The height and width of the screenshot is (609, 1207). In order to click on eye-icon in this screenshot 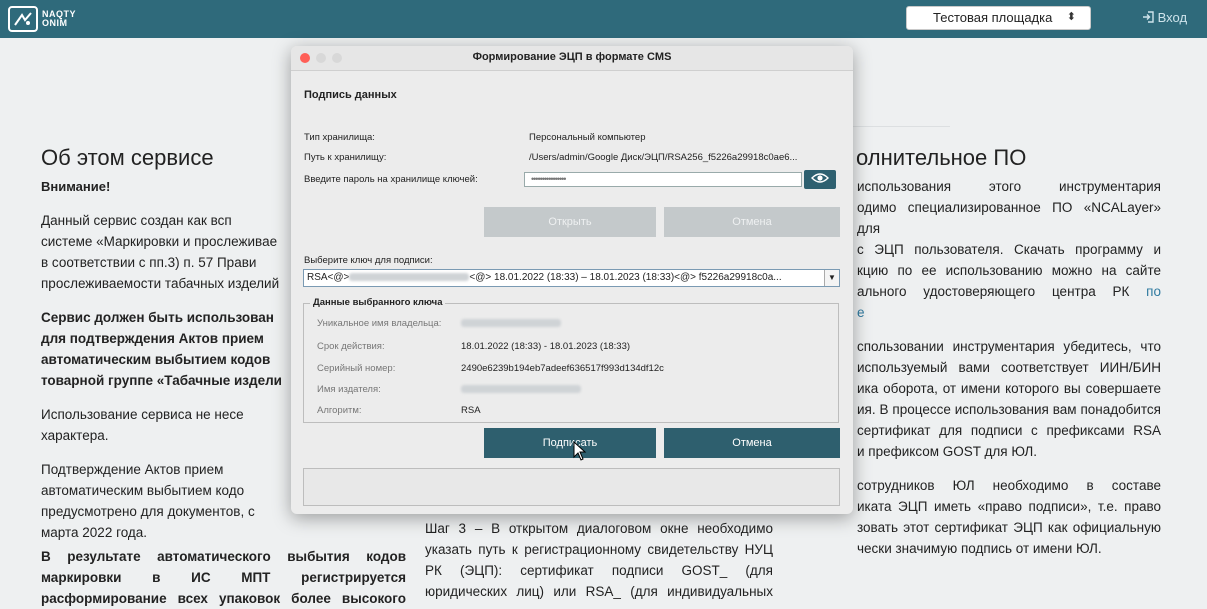, I will do `click(820, 180)`.